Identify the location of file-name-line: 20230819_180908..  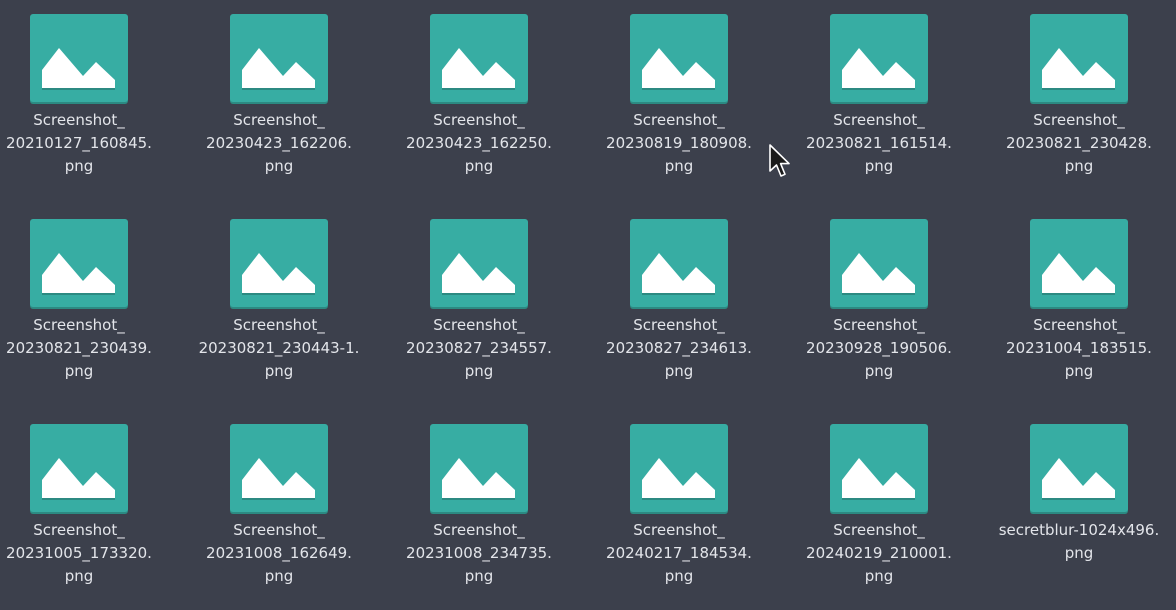
(679, 143).